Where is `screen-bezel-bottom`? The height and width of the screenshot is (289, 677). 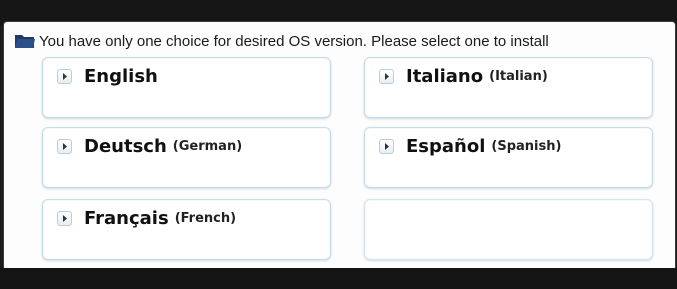
screen-bezel-bottom is located at coordinates (338, 278).